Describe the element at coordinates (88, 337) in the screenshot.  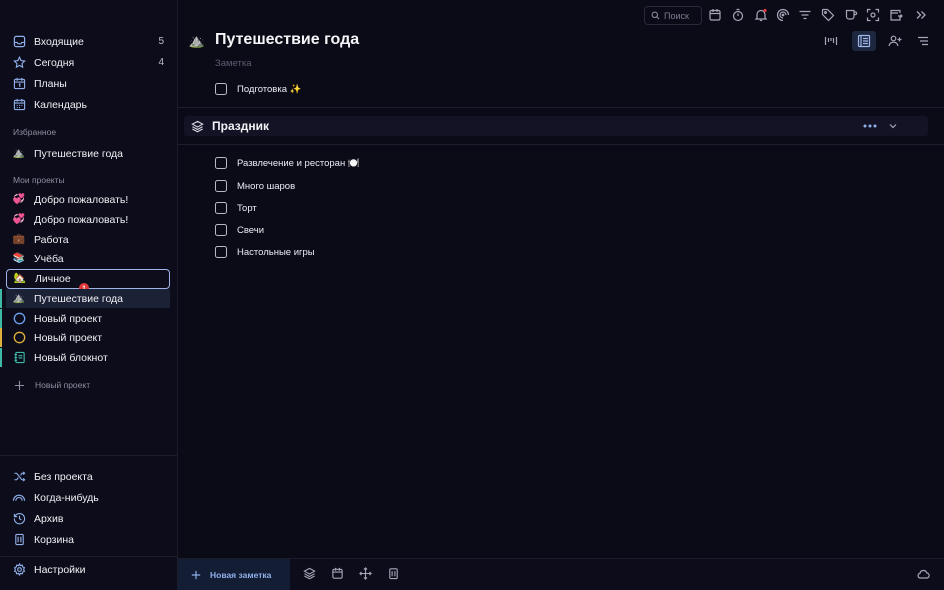
I see `project-item-new-2: Новый проект` at that location.